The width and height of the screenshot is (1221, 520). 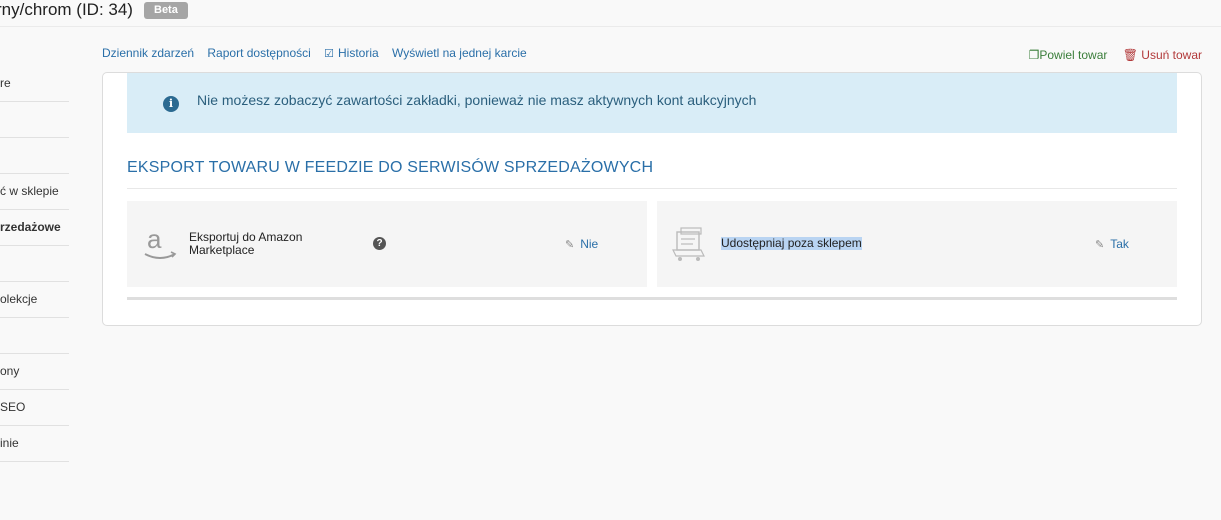 I want to click on beta-badge: Beta, so click(x=166, y=10).